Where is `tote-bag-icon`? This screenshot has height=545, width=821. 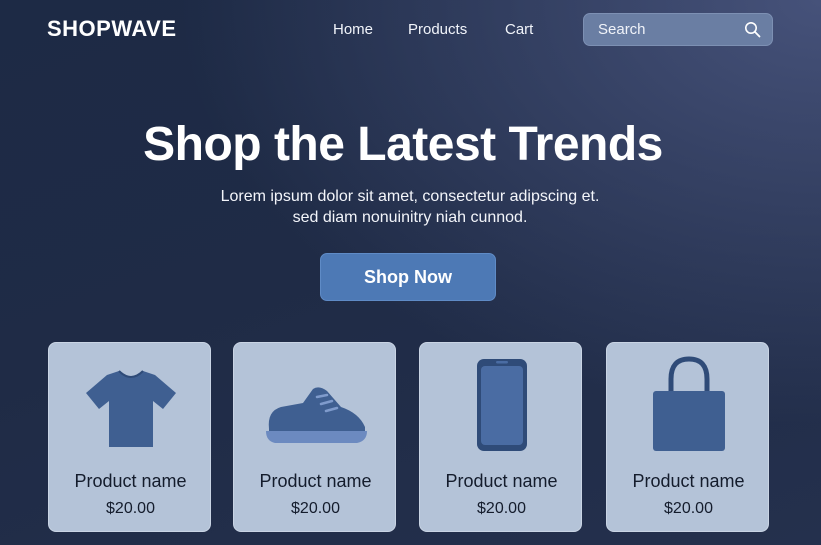 tote-bag-icon is located at coordinates (688, 403).